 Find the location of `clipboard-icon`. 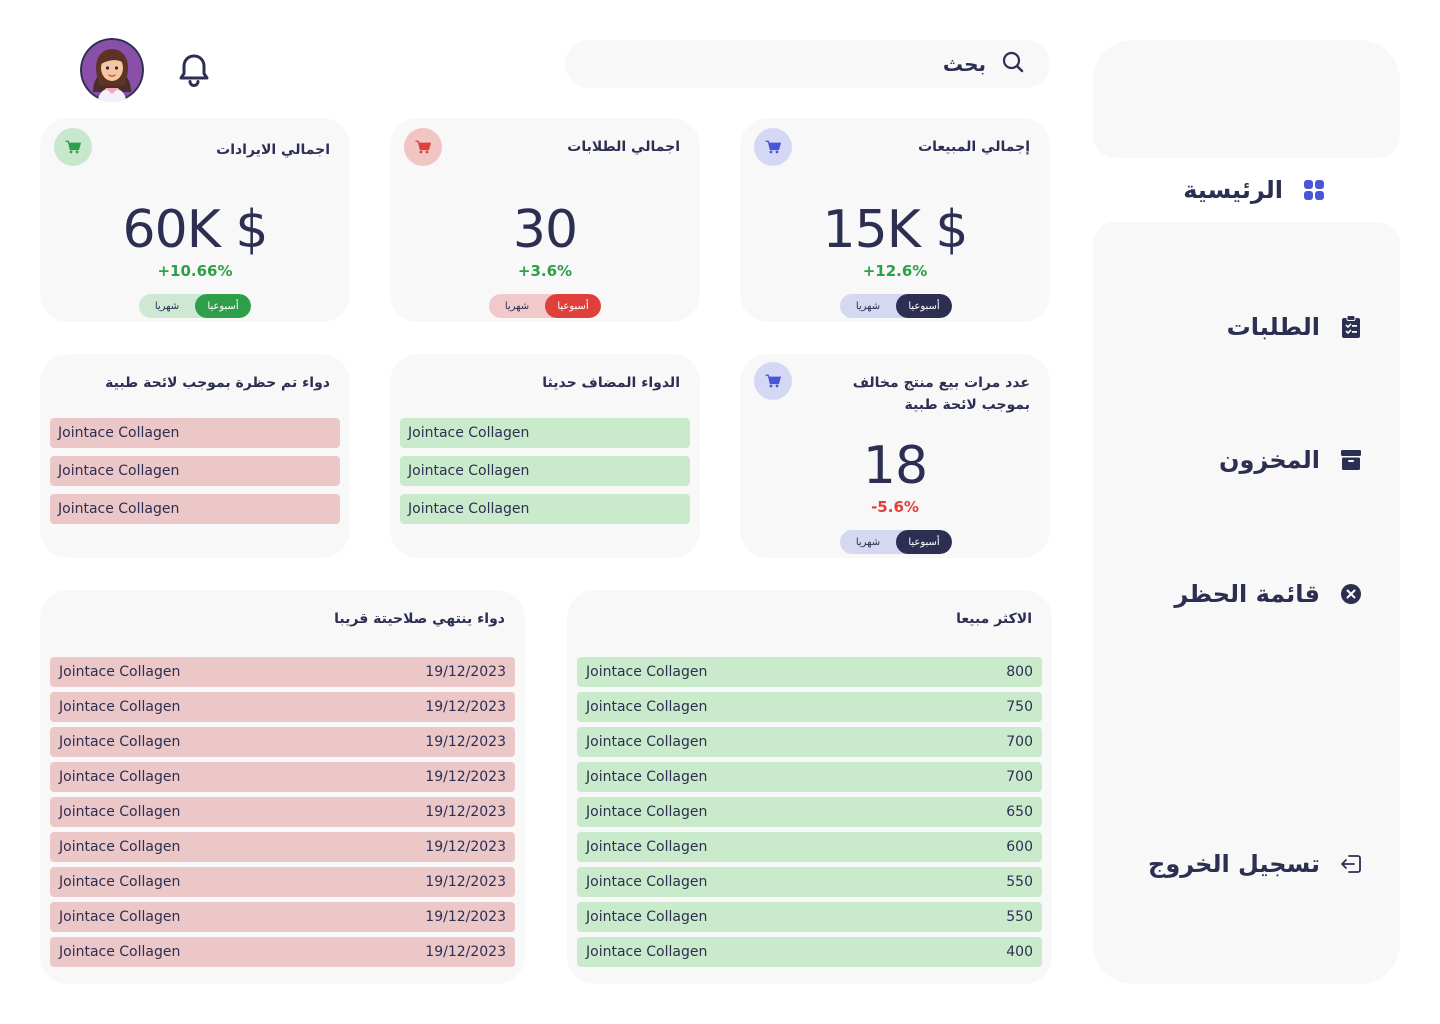

clipboard-icon is located at coordinates (1351, 326).